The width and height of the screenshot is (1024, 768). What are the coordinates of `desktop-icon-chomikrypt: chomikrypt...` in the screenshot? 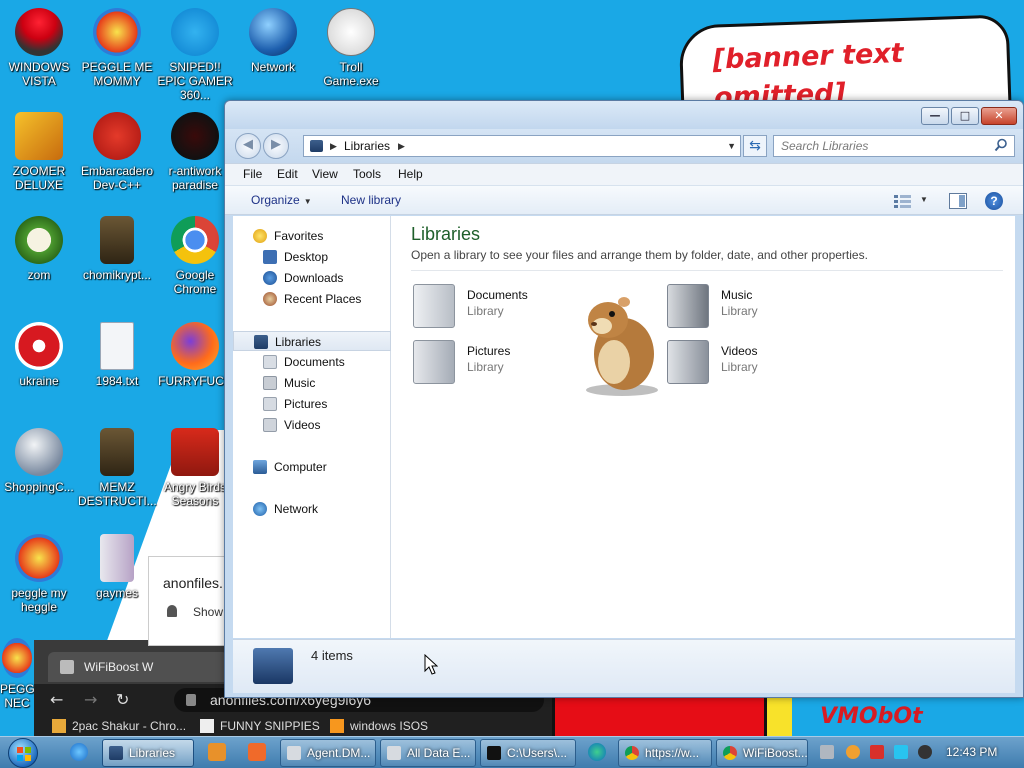 It's located at (117, 249).